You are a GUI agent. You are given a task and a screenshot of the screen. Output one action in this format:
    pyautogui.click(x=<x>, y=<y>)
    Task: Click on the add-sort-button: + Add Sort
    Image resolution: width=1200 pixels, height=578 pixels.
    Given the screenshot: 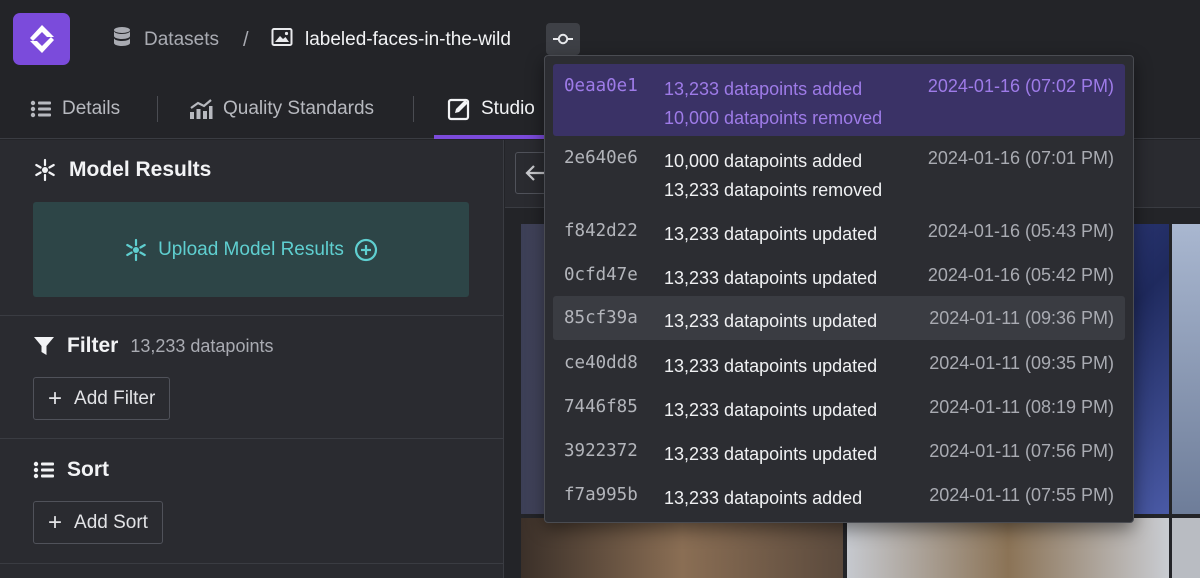 What is the action you would take?
    pyautogui.click(x=98, y=522)
    